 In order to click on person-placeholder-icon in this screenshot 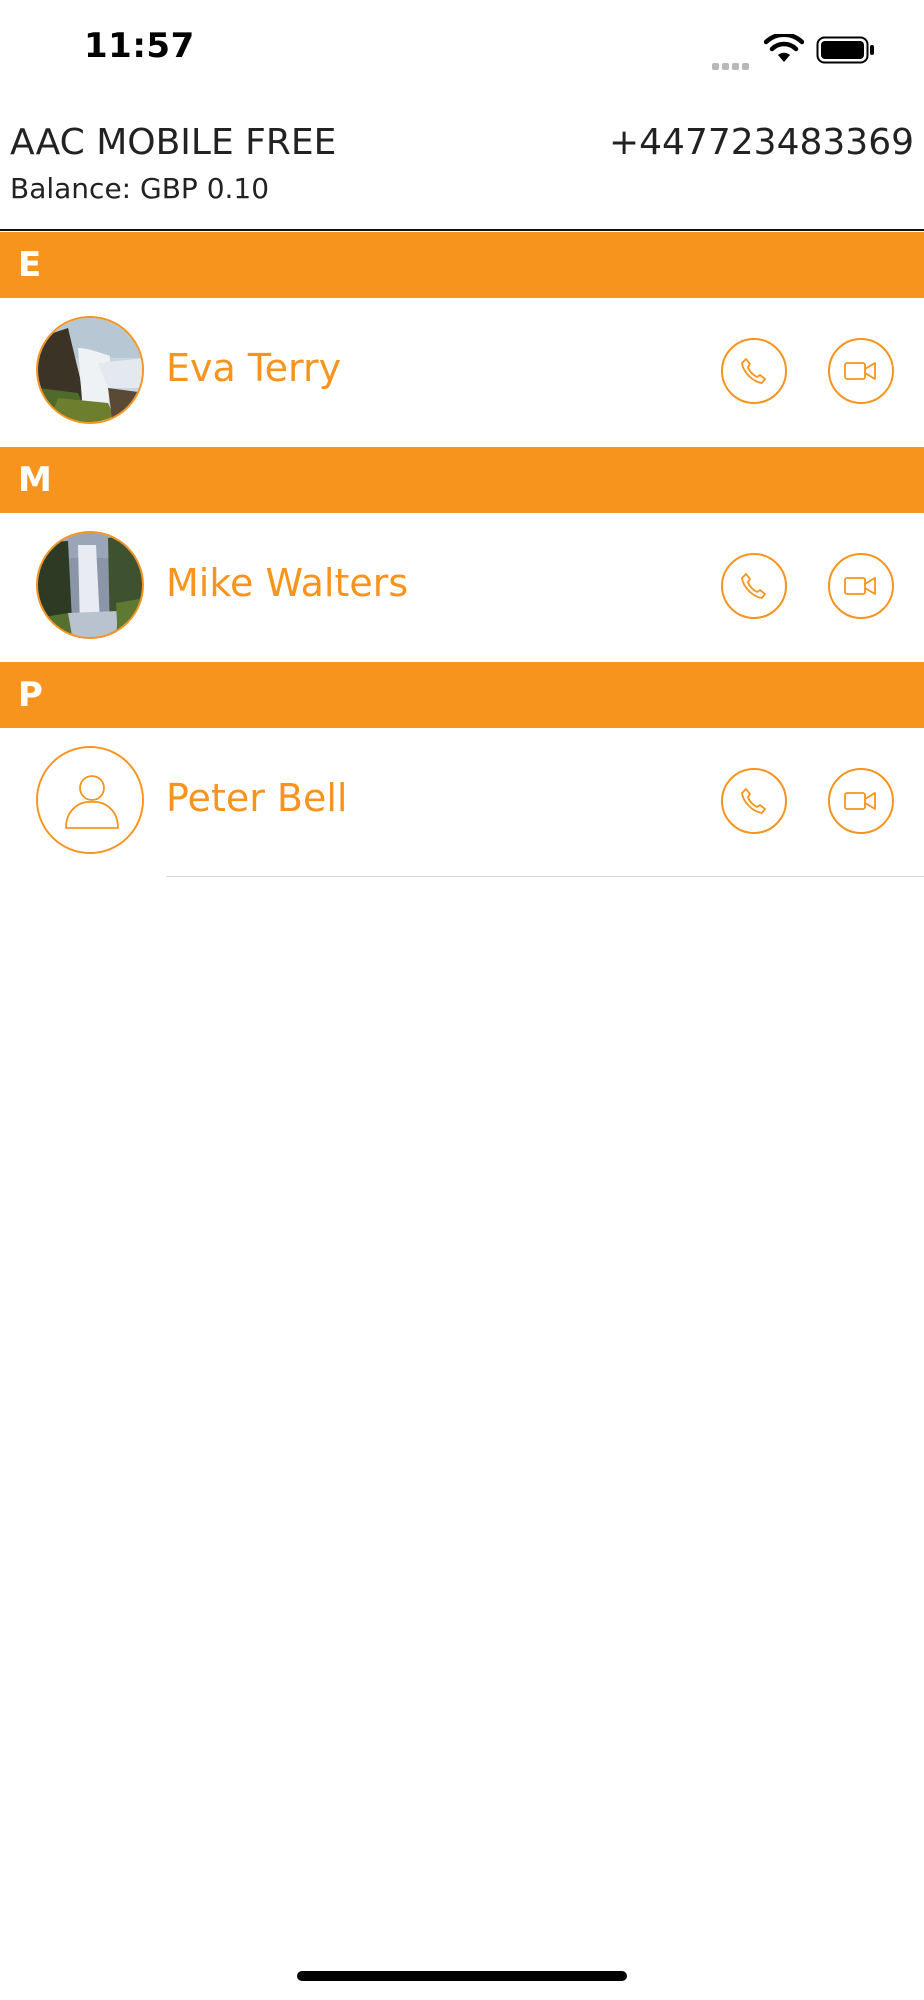, I will do `click(90, 800)`.